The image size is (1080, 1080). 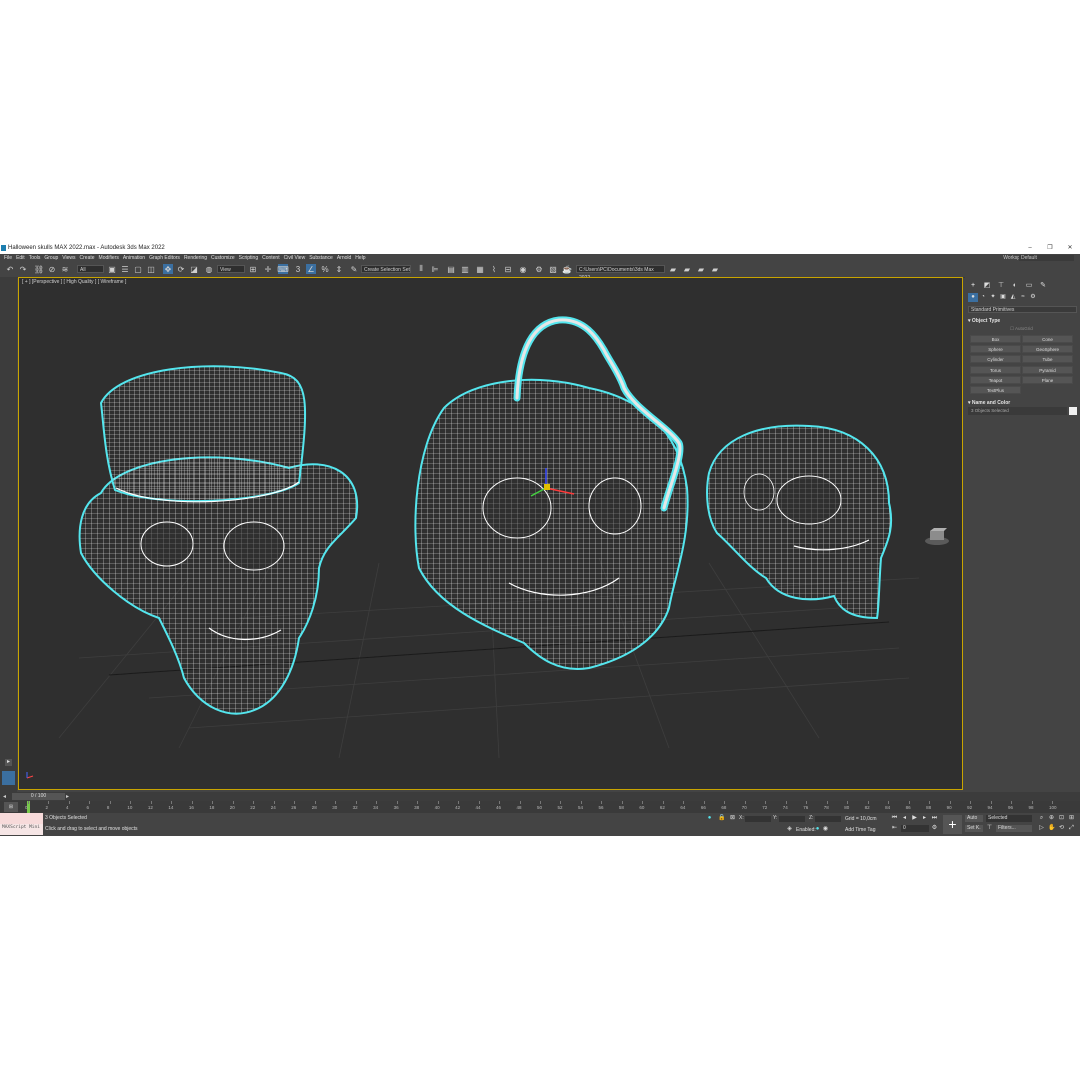 What do you see at coordinates (825, 829) in the screenshot?
I see `time-tag-icon: ◉` at bounding box center [825, 829].